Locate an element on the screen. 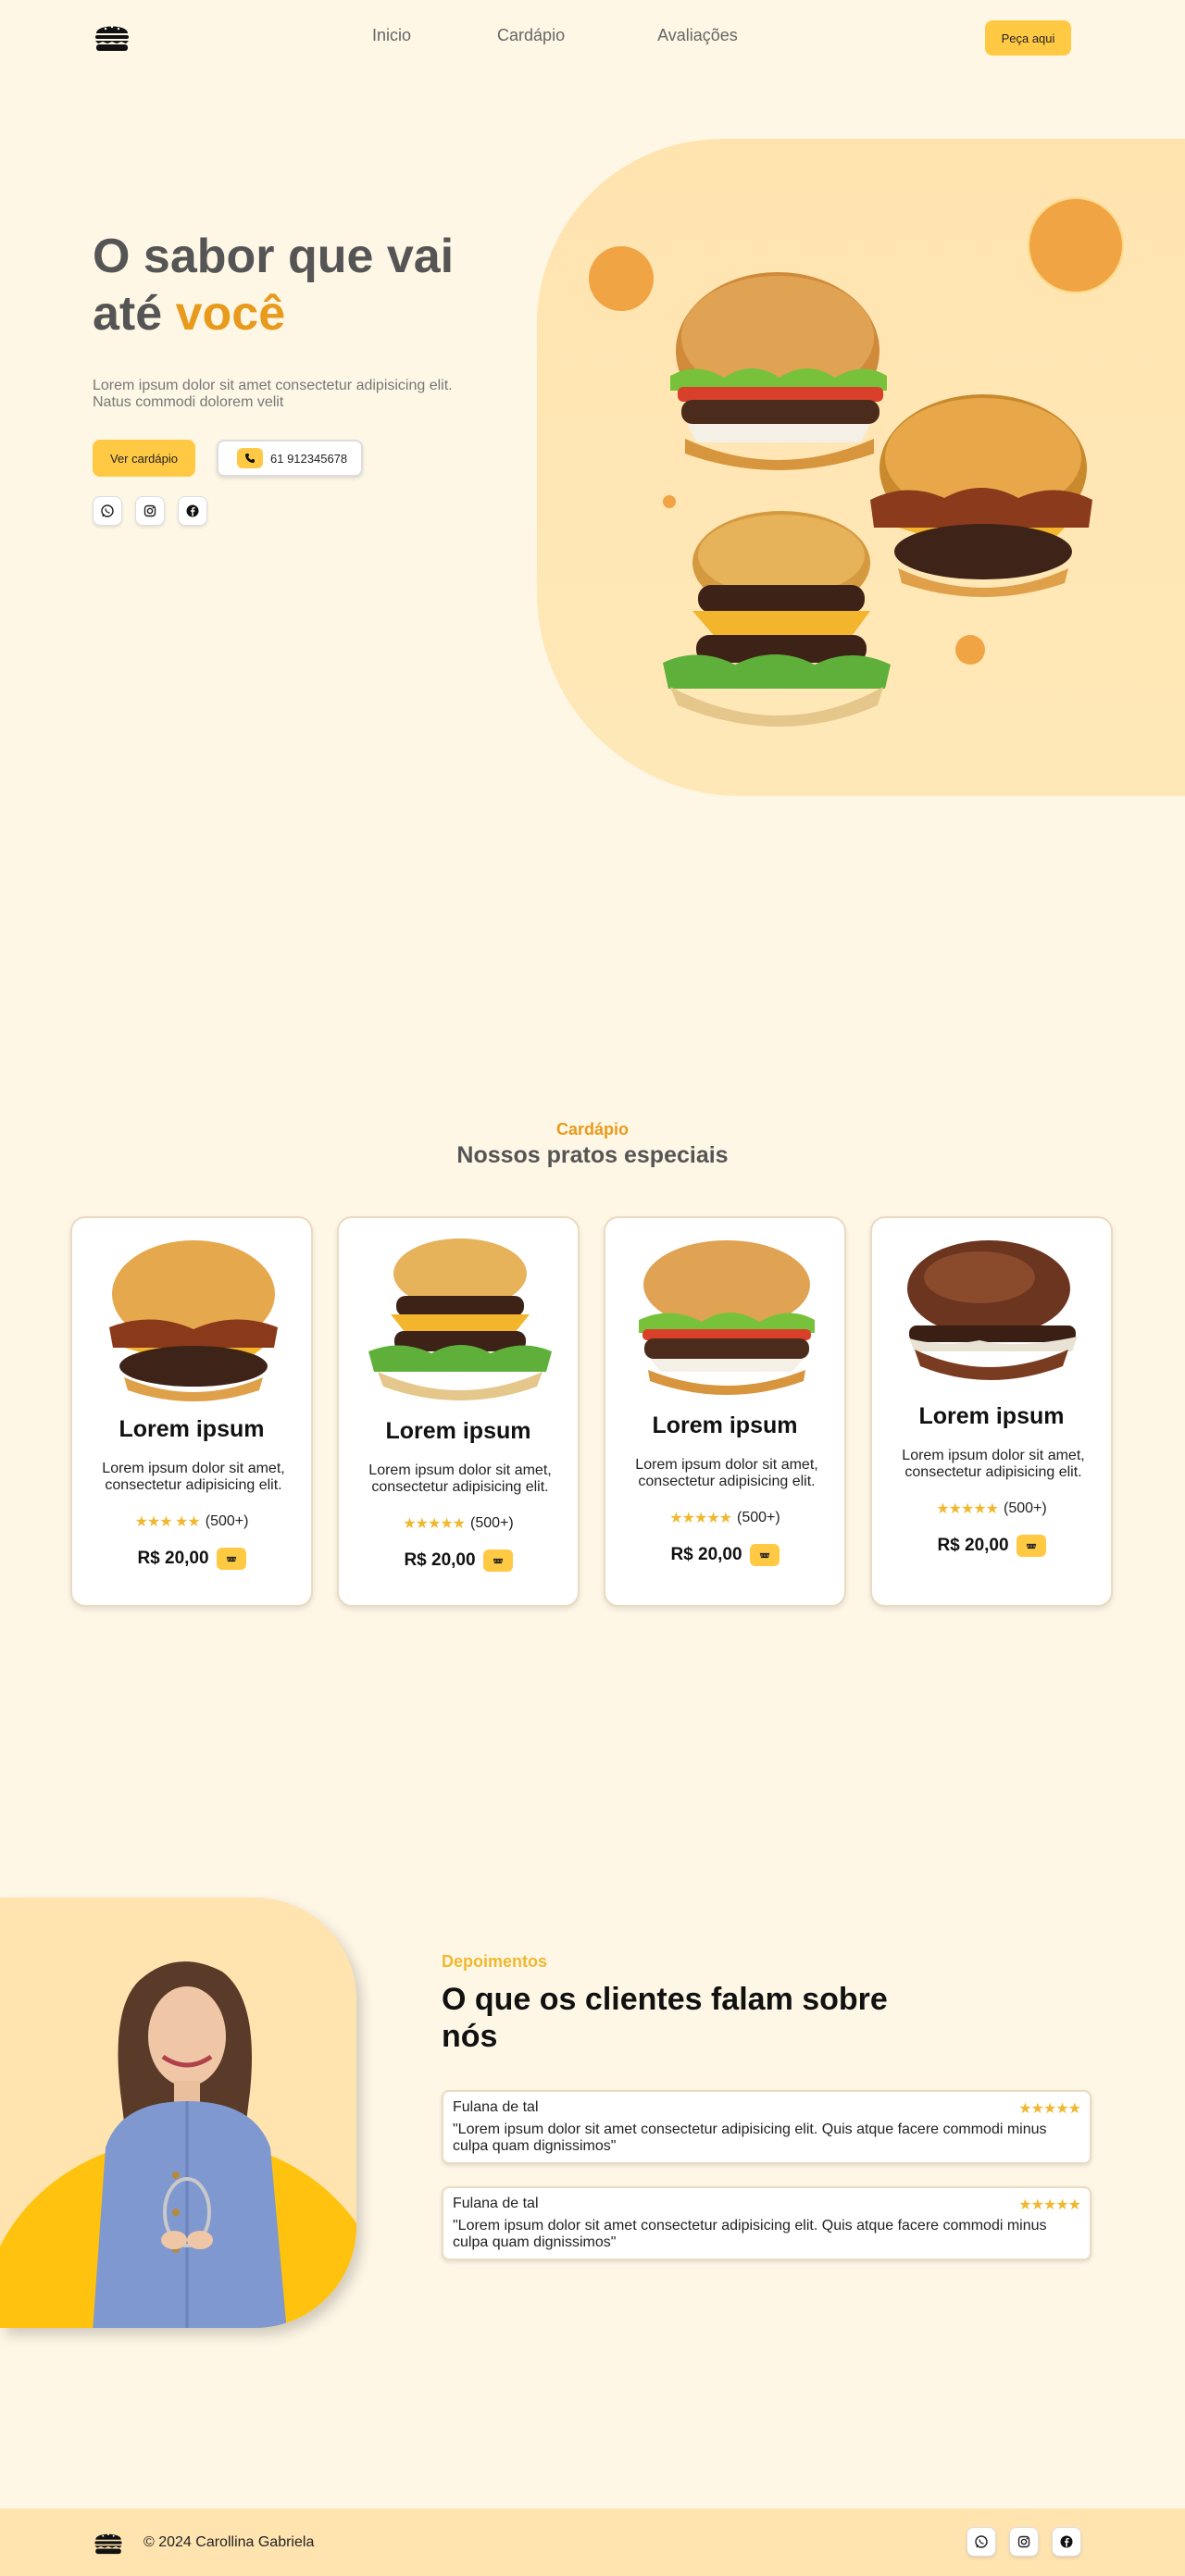 The image size is (1185, 2576). star-icon: ★★★ ★★ is located at coordinates (167, 1522).